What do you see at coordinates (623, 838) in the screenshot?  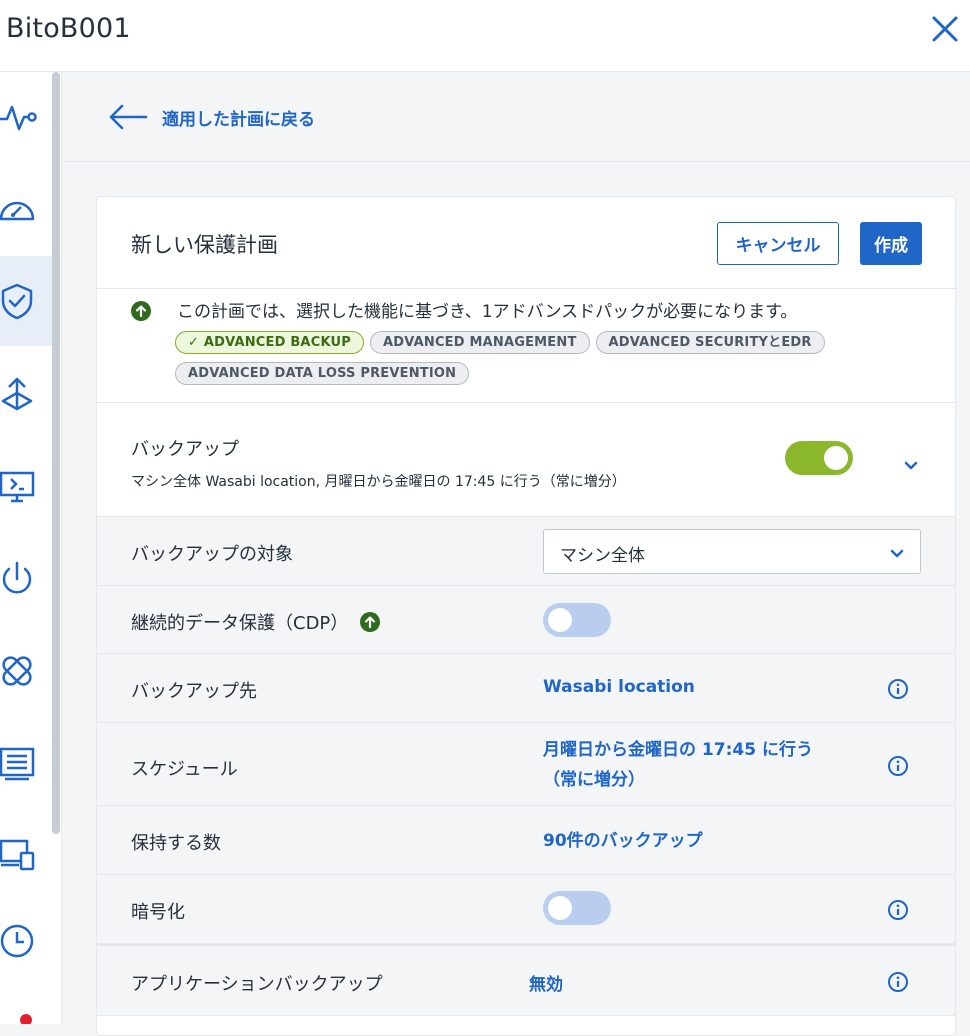 I see `retention-value-link: 90件のバックアップ` at bounding box center [623, 838].